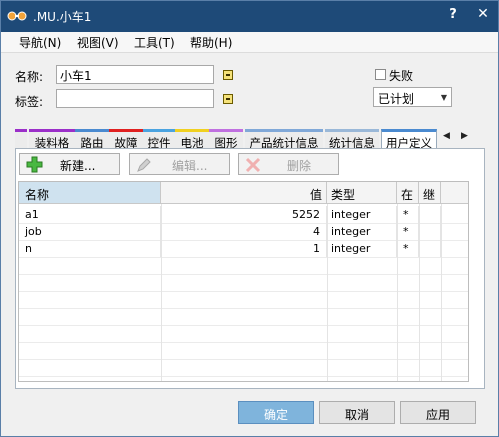  I want to click on close-button: ✕, so click(483, 15).